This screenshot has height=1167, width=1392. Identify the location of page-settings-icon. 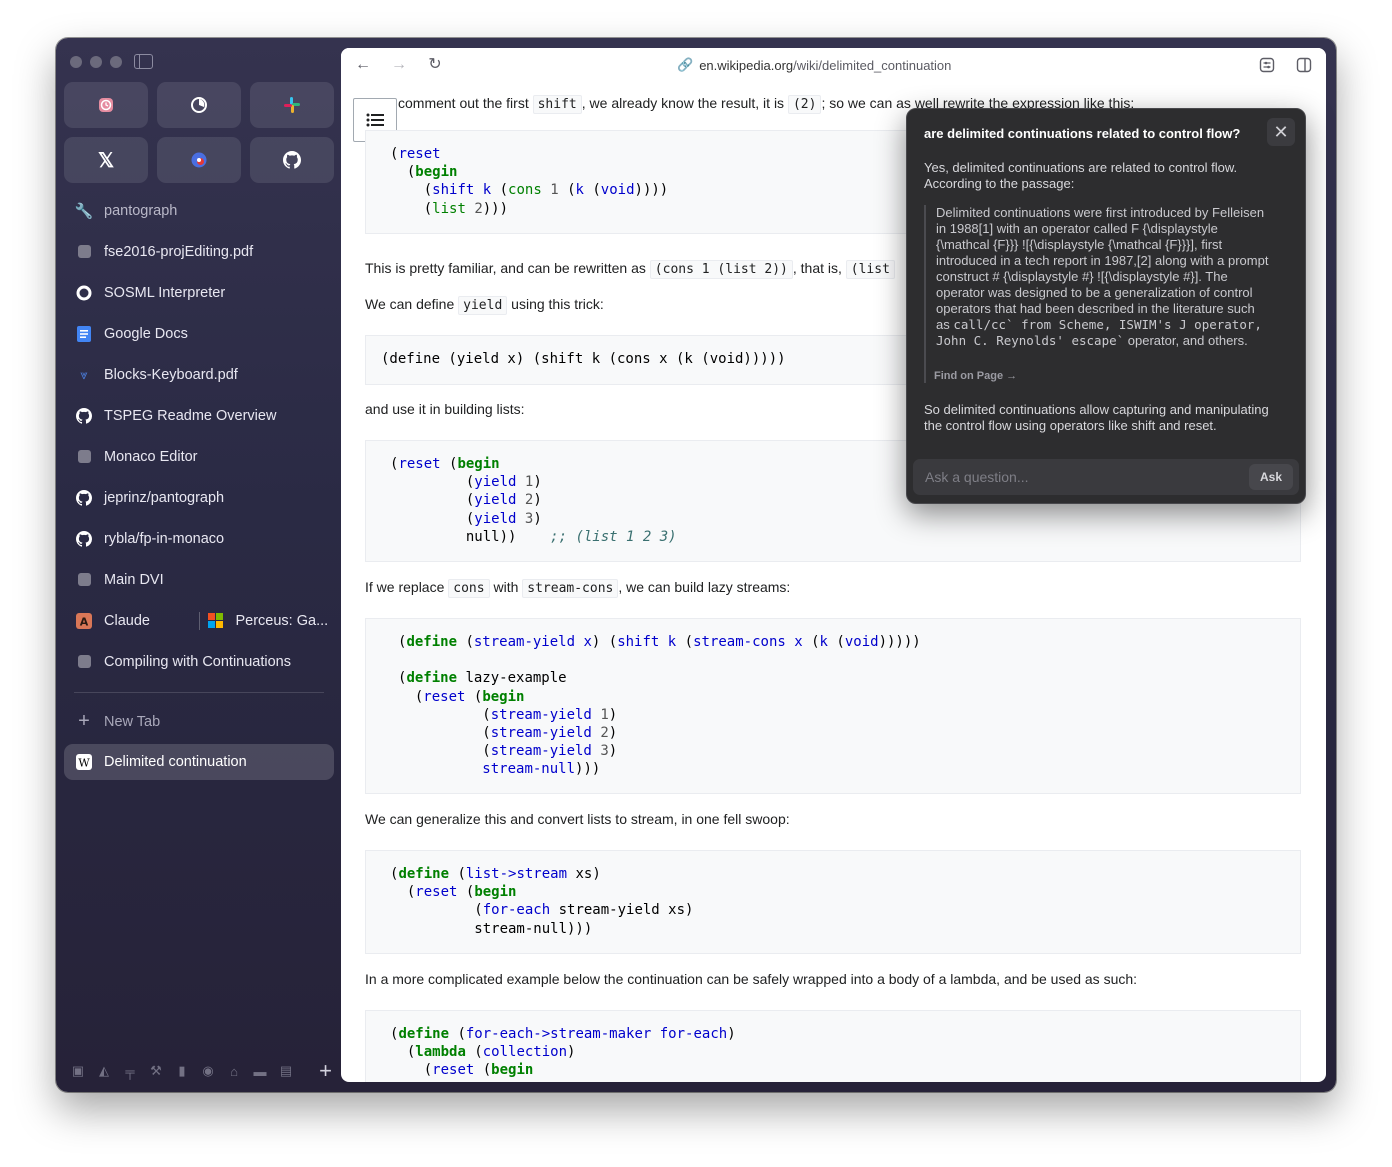
(1267, 65).